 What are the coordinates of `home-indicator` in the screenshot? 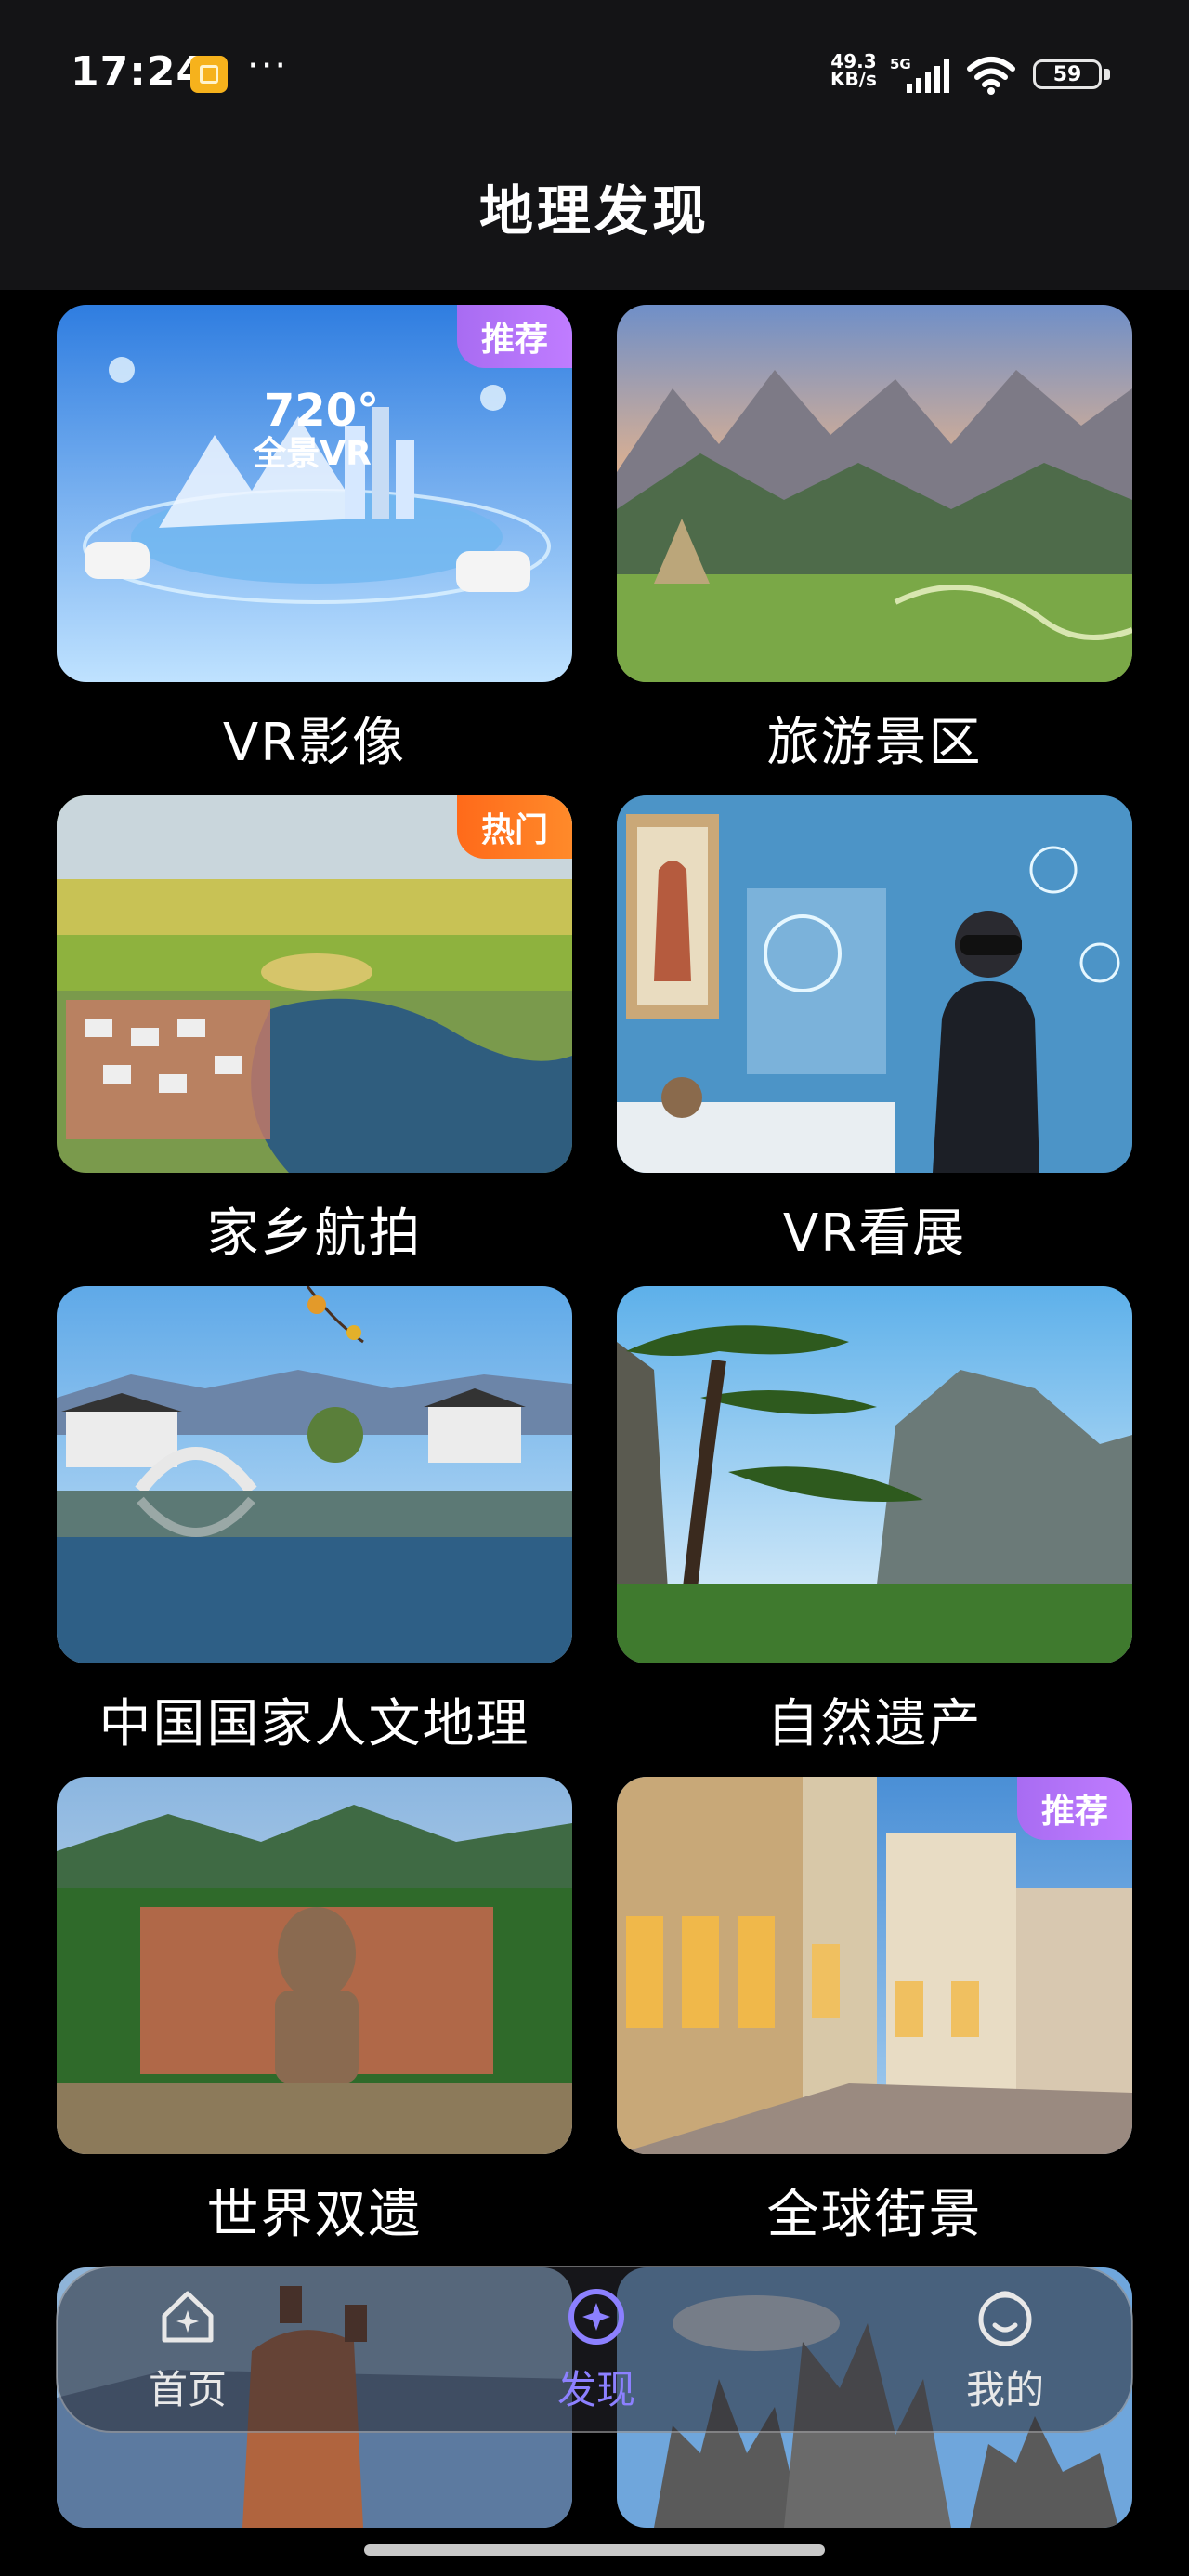 It's located at (594, 2550).